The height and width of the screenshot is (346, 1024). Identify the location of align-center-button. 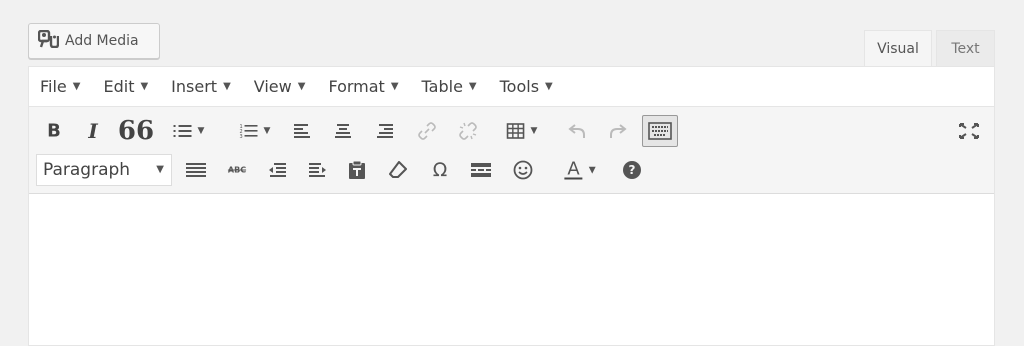
(343, 131).